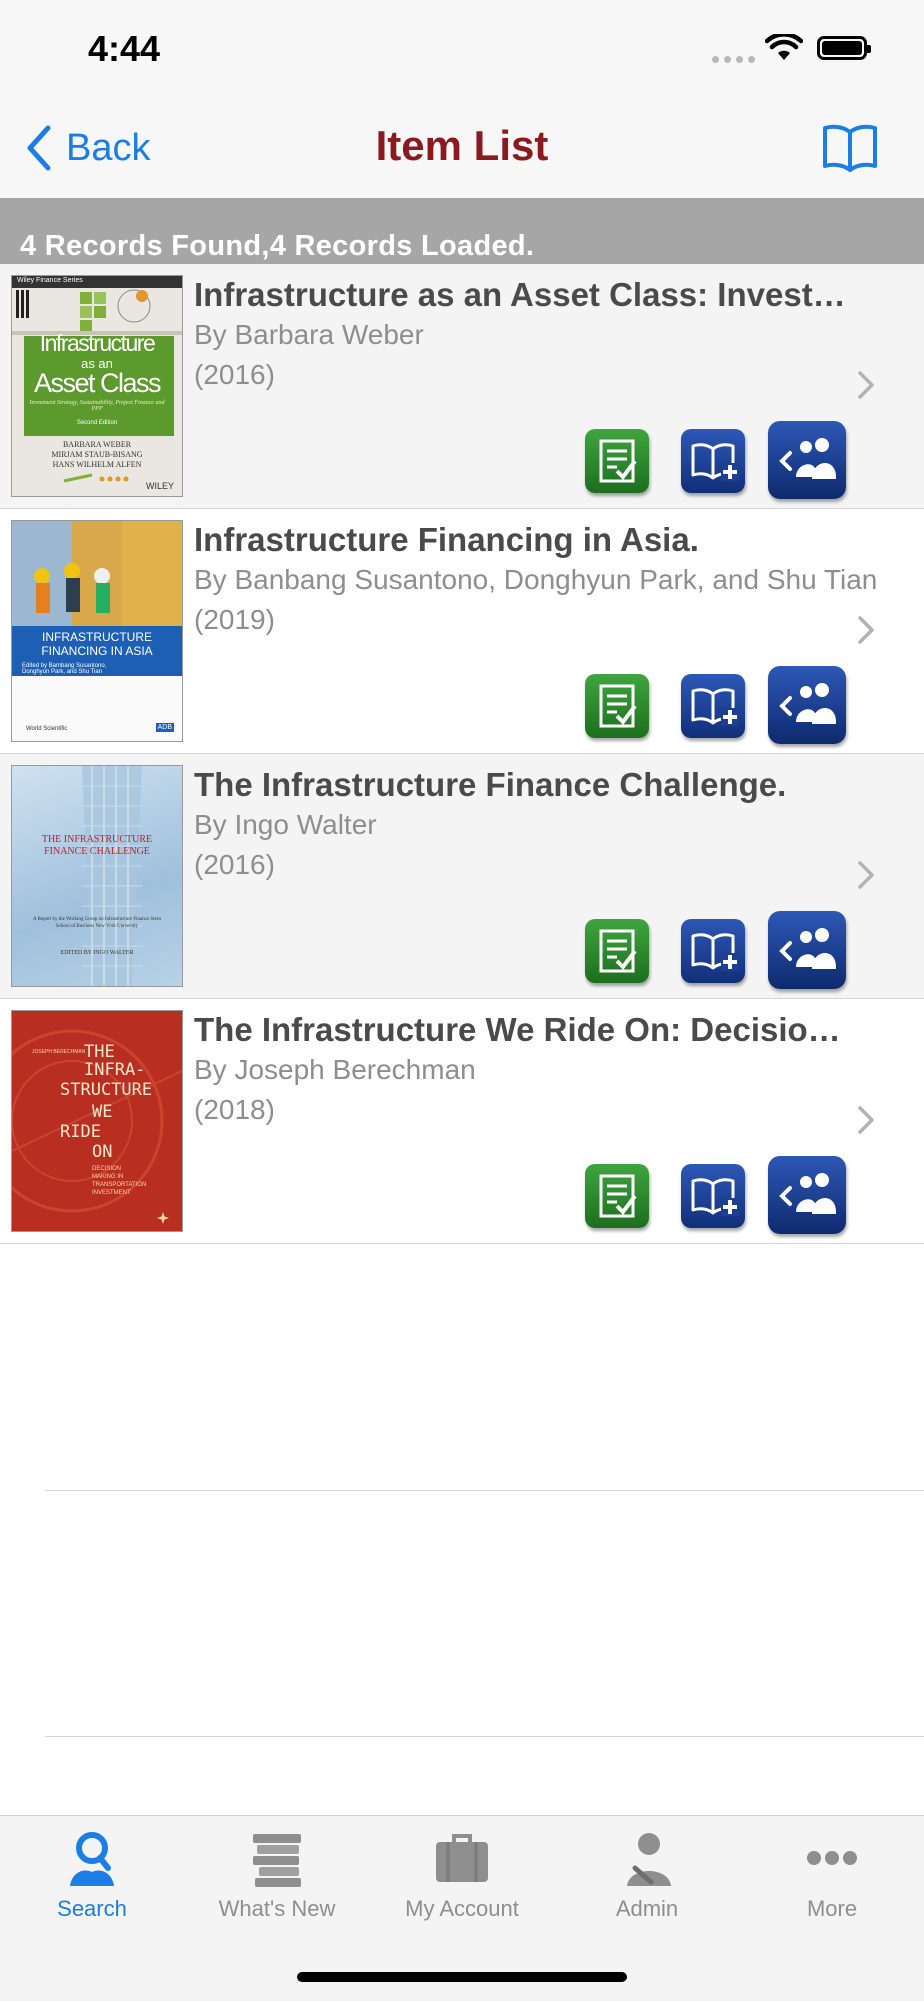 The height and width of the screenshot is (2001, 924). Describe the element at coordinates (462, 1977) in the screenshot. I see `home-indicator` at that location.